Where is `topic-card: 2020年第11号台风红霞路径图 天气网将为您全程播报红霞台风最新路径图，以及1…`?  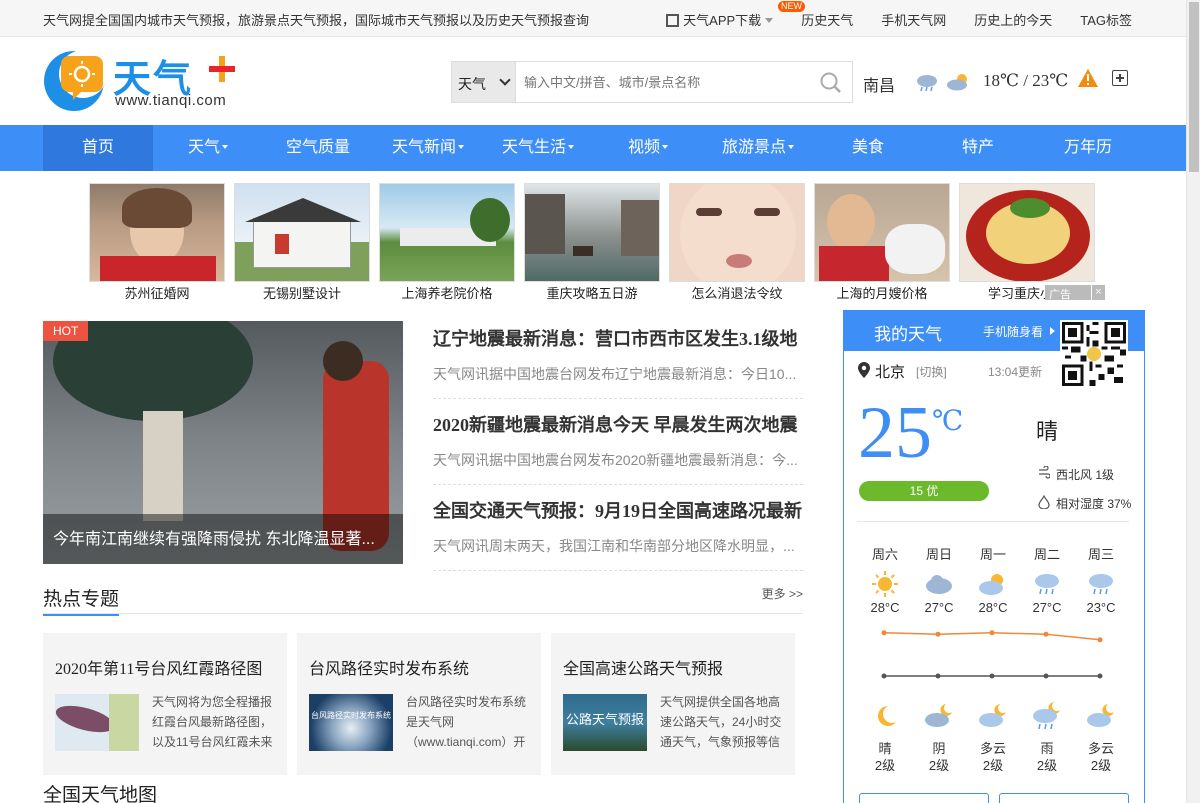 topic-card: 2020年第11号台风红霞路径图 天气网将为您全程播报红霞台风最新路径图，以及1… is located at coordinates (165, 704).